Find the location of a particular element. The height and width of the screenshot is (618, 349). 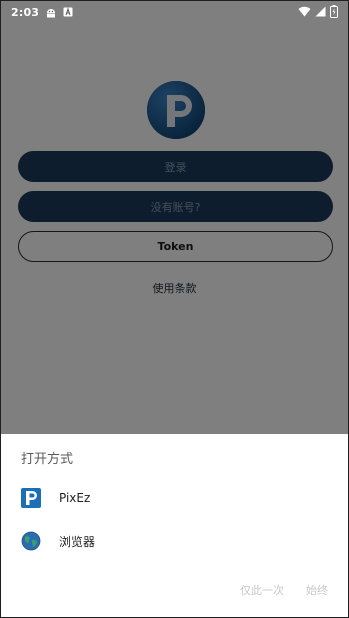

option-label: PixEz is located at coordinates (75, 498).